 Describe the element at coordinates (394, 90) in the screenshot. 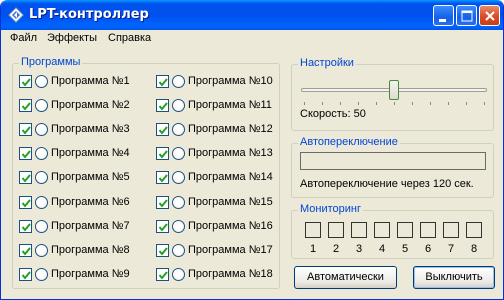

I see `speed-slider-thumb` at that location.